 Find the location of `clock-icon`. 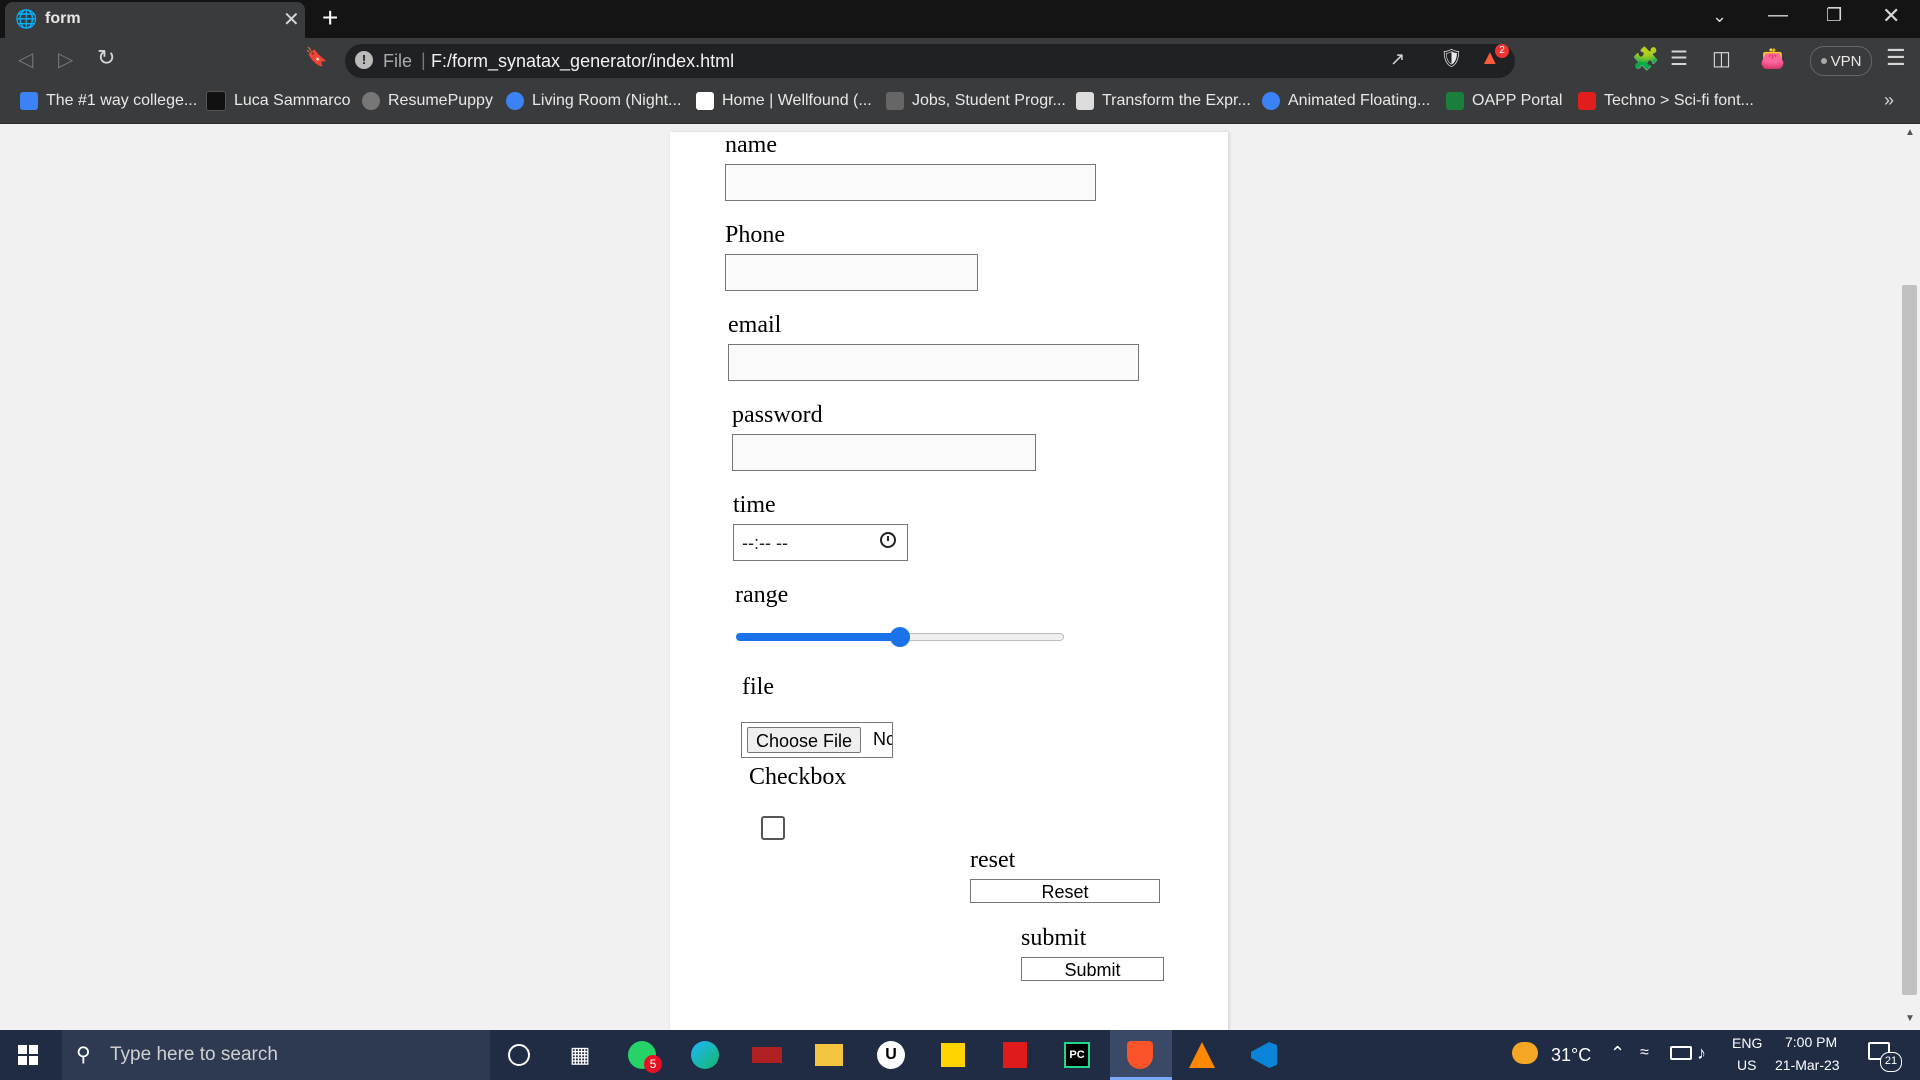

clock-icon is located at coordinates (888, 540).